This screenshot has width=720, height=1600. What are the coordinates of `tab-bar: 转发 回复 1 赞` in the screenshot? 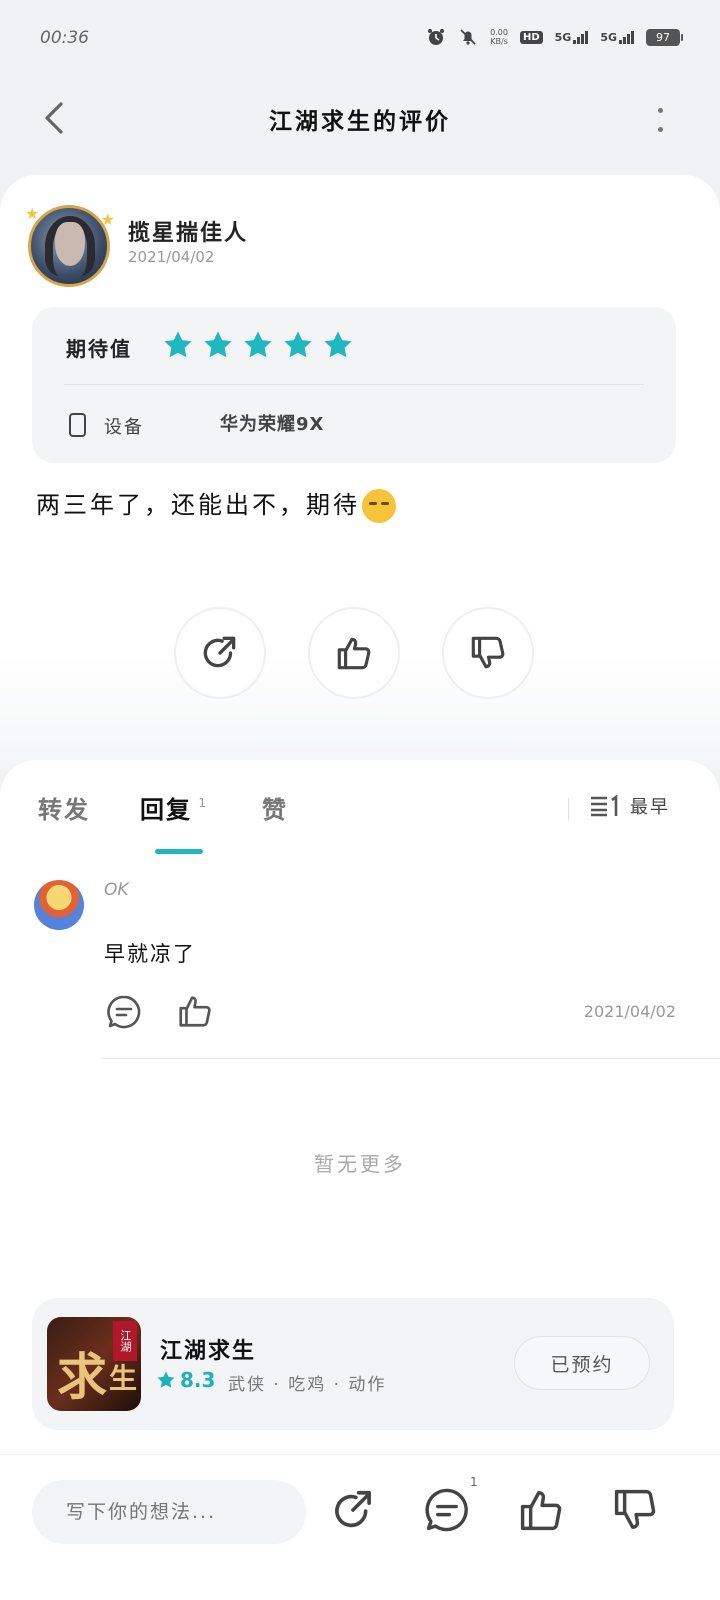 It's located at (188, 807).